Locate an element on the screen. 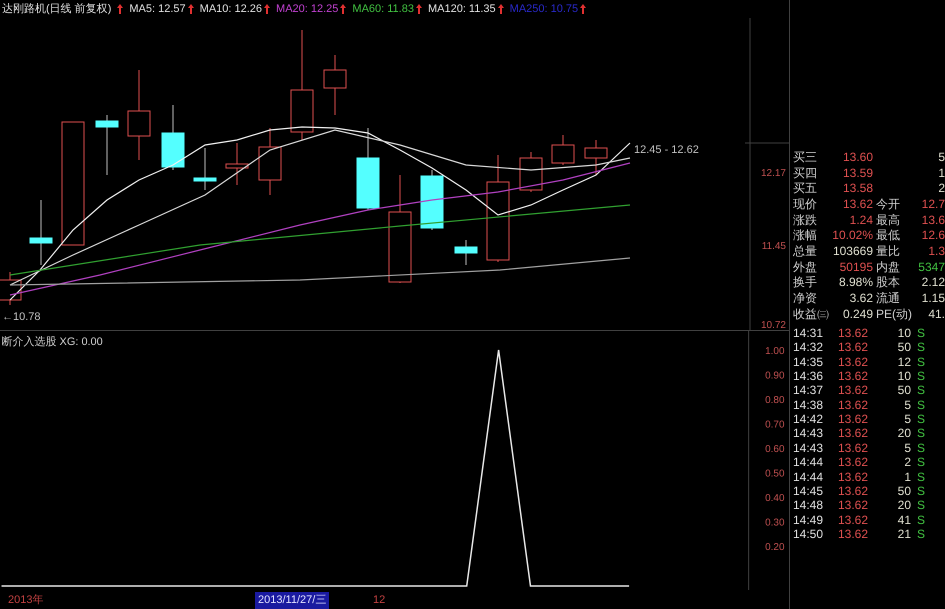  time-axis-label: 2013/11/27/三 is located at coordinates (292, 600).